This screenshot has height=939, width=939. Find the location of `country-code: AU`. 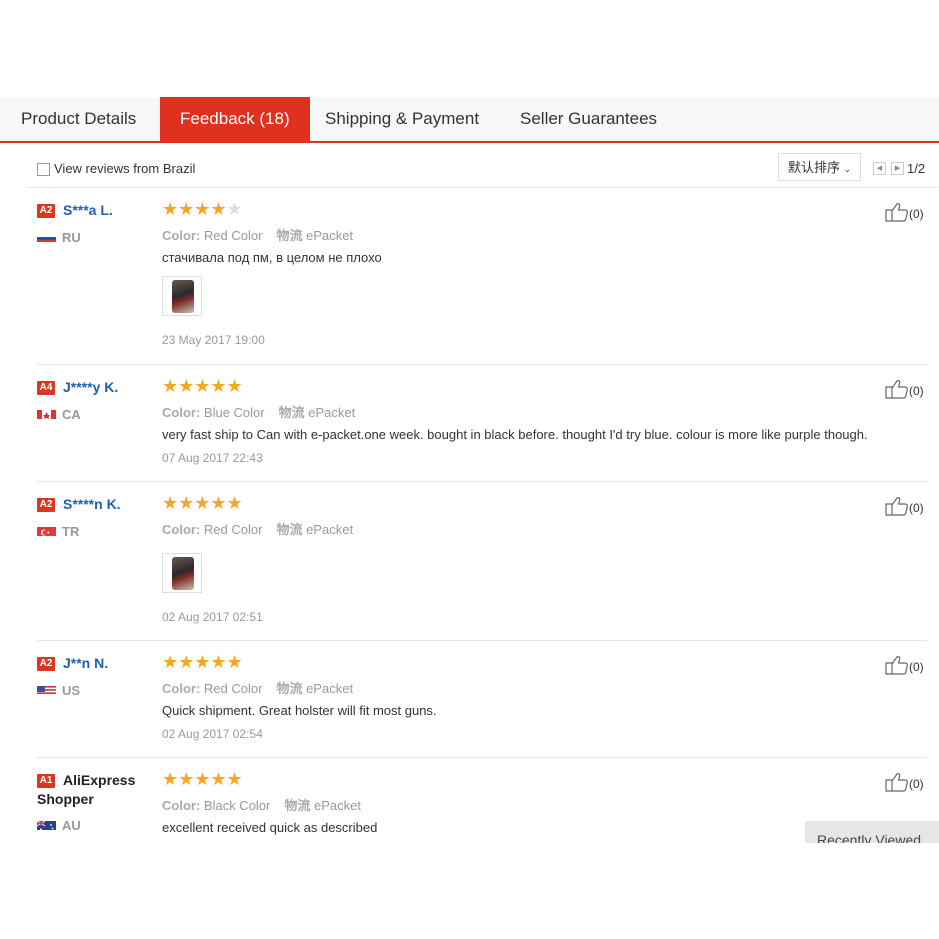

country-code: AU is located at coordinates (71, 825).